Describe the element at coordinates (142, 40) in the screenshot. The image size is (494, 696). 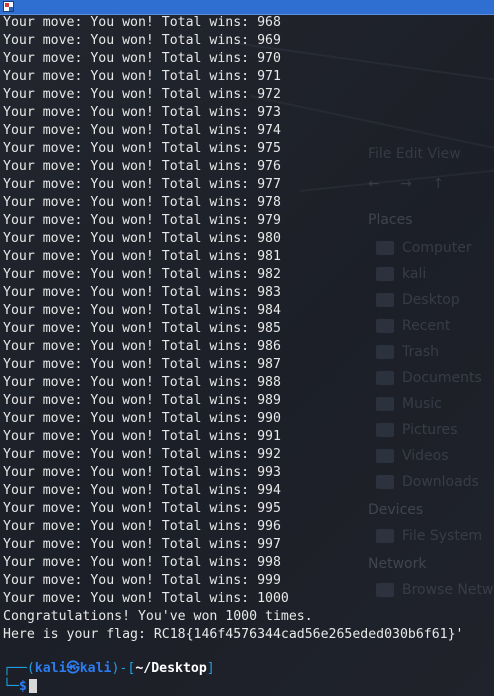
I see `terminal-line: Your move: You won! Total wins: 969` at that location.